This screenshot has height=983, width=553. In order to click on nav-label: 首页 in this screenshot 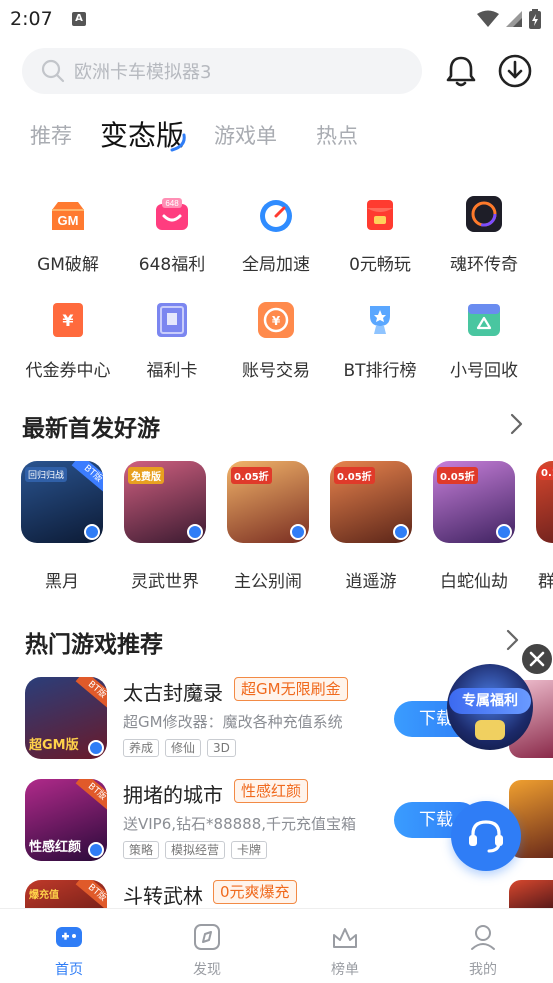, I will do `click(69, 970)`.